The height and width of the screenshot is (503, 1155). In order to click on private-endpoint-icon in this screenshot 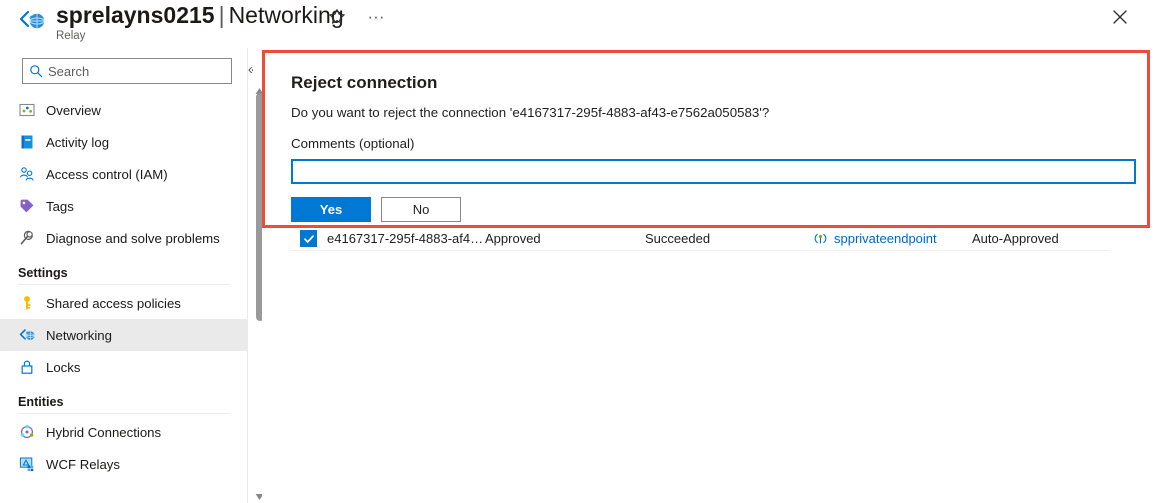, I will do `click(820, 238)`.